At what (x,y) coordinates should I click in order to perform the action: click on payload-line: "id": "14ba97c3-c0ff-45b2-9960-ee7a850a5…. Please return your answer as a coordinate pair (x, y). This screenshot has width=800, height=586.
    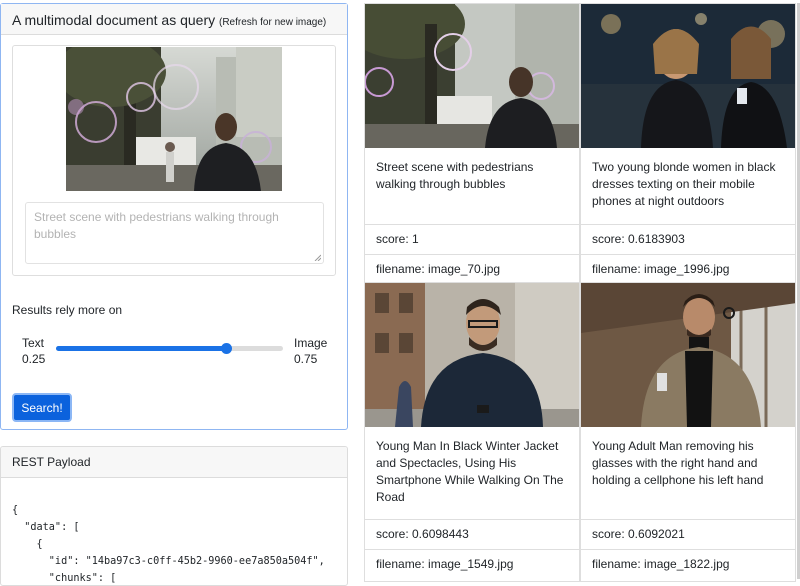
    Looking at the image, I should click on (168, 561).